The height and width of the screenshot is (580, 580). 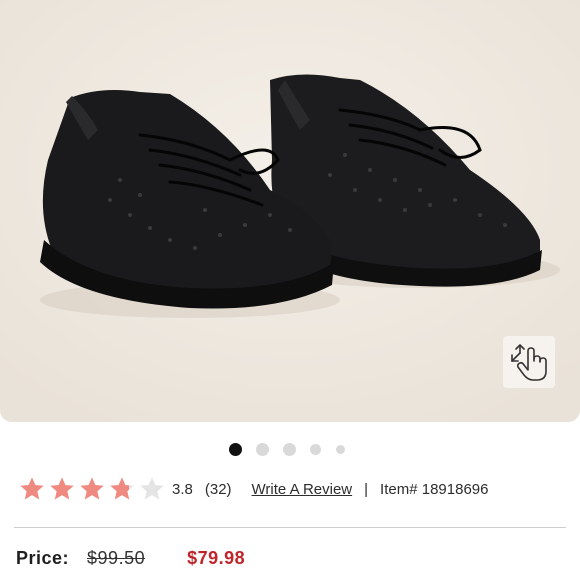 I want to click on carousel-pagination, so click(x=290, y=450).